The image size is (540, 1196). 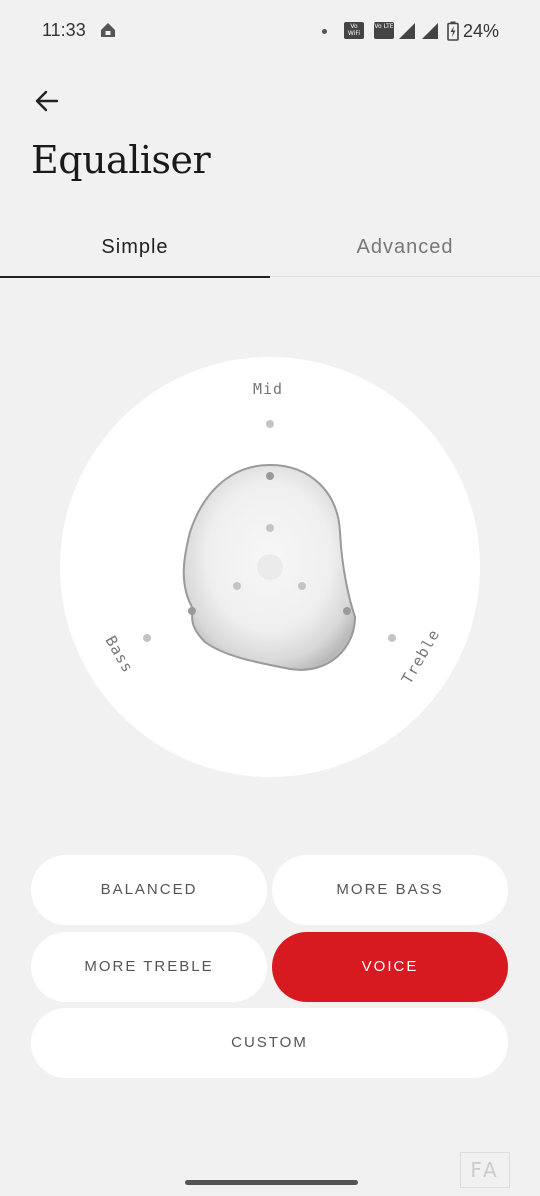 I want to click on eq-mid-label: Mid, so click(x=268, y=389).